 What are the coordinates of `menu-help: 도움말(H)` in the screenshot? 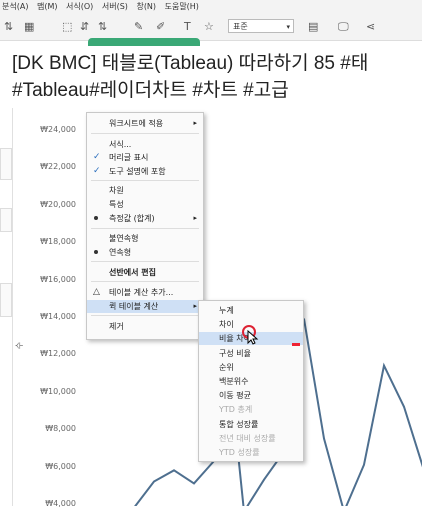 It's located at (182, 6).